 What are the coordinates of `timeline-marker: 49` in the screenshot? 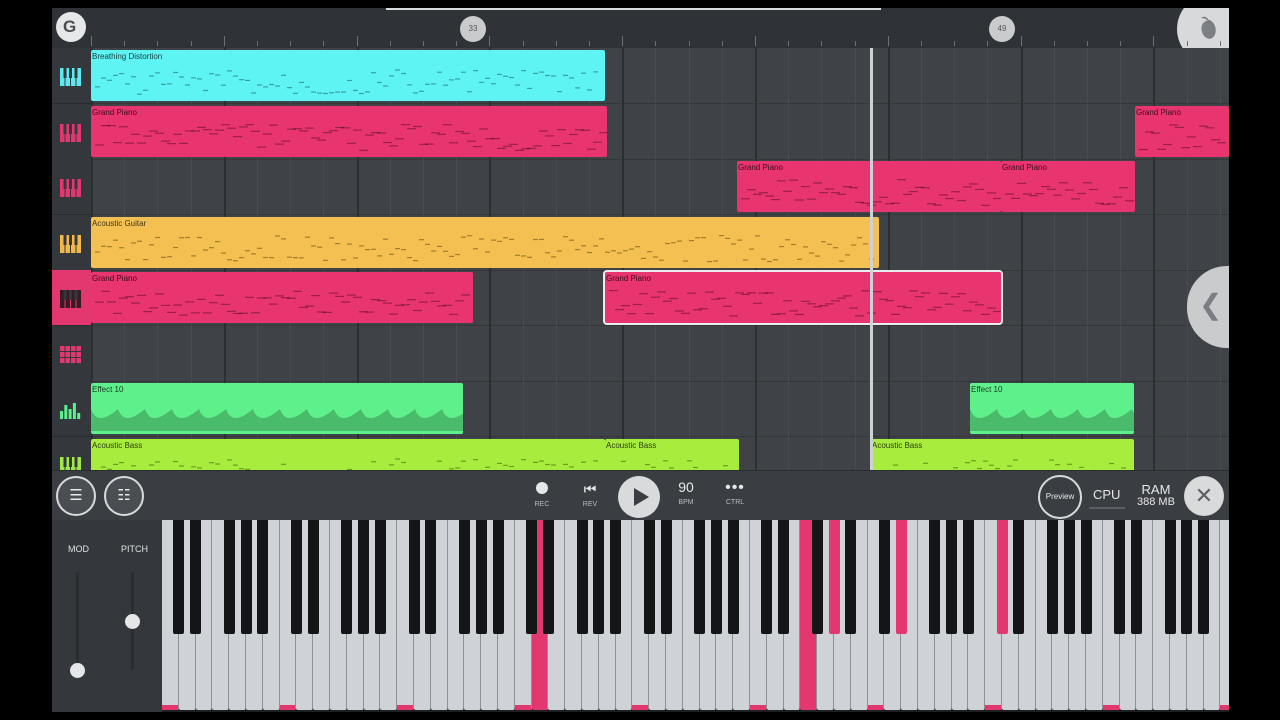 It's located at (1002, 29).